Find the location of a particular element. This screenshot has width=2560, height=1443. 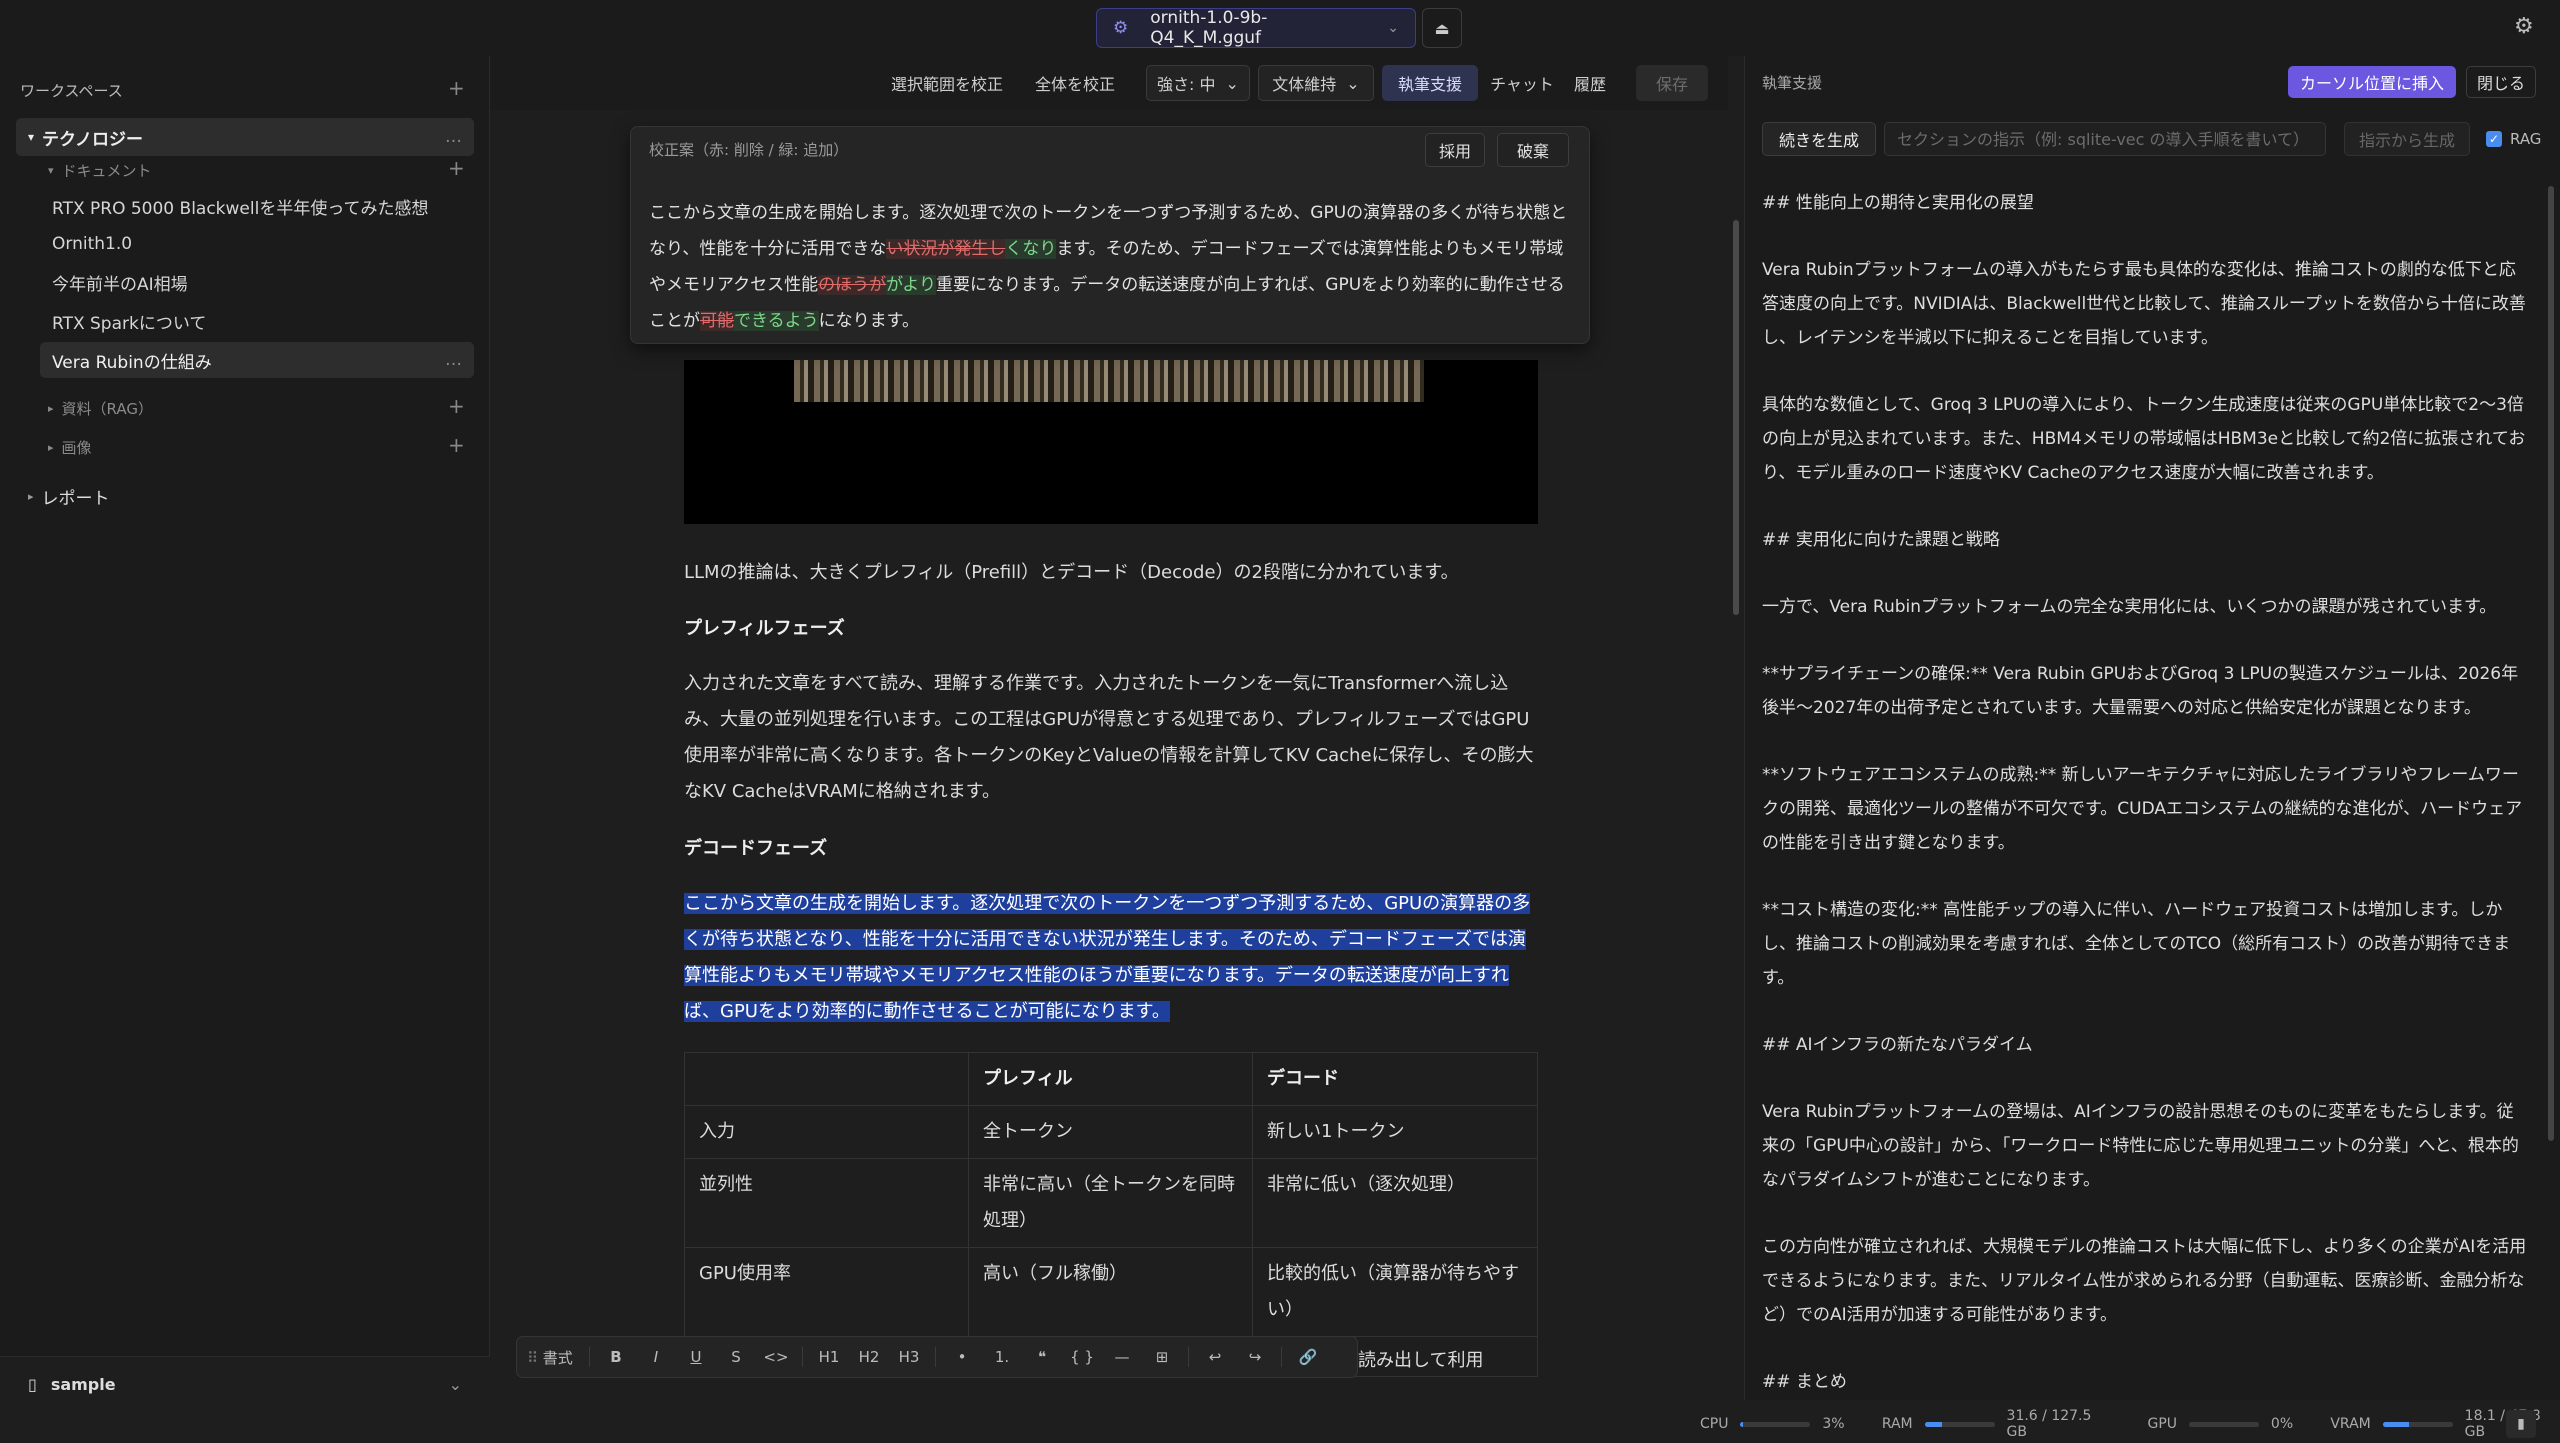

generate-from-instruction-button: 指示から生成 is located at coordinates (2407, 139).